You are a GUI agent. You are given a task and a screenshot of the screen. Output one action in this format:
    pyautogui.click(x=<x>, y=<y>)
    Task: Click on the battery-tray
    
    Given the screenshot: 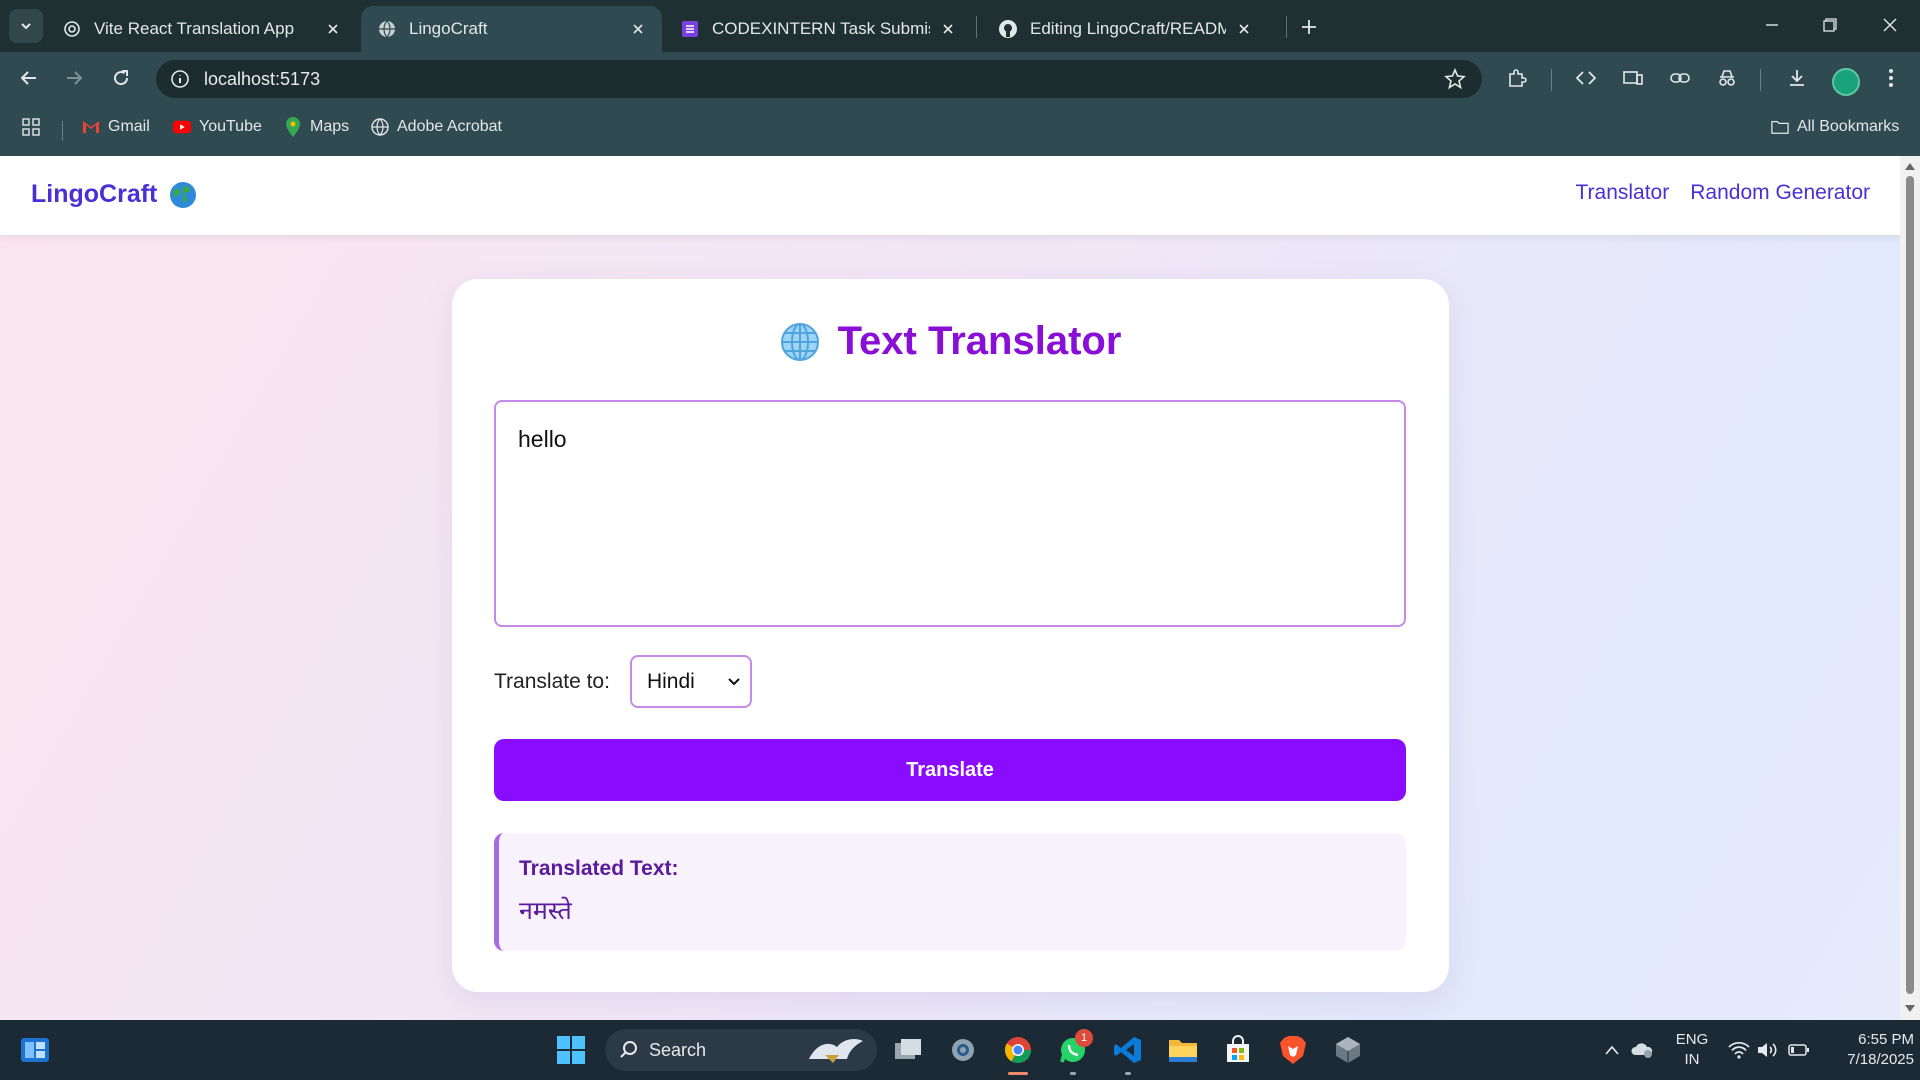 What is the action you would take?
    pyautogui.click(x=1799, y=1050)
    